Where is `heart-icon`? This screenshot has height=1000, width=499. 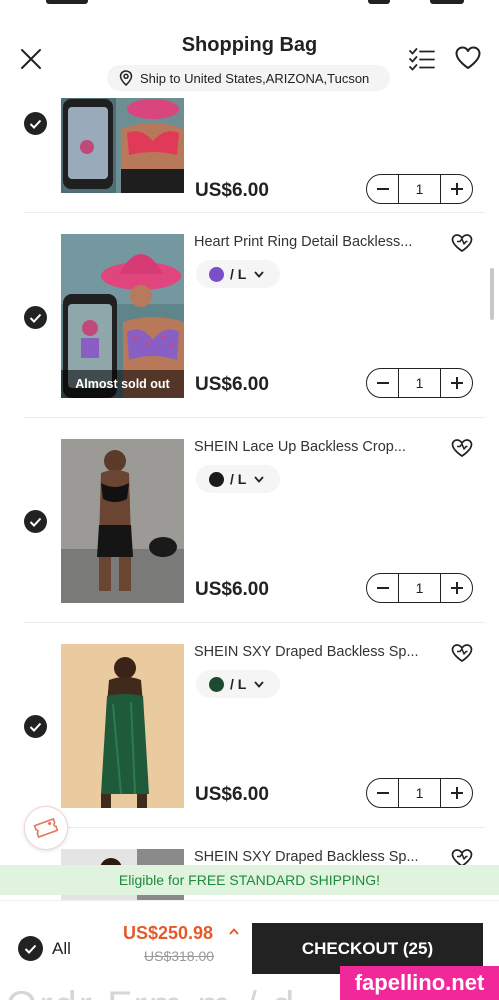 heart-icon is located at coordinates (468, 57).